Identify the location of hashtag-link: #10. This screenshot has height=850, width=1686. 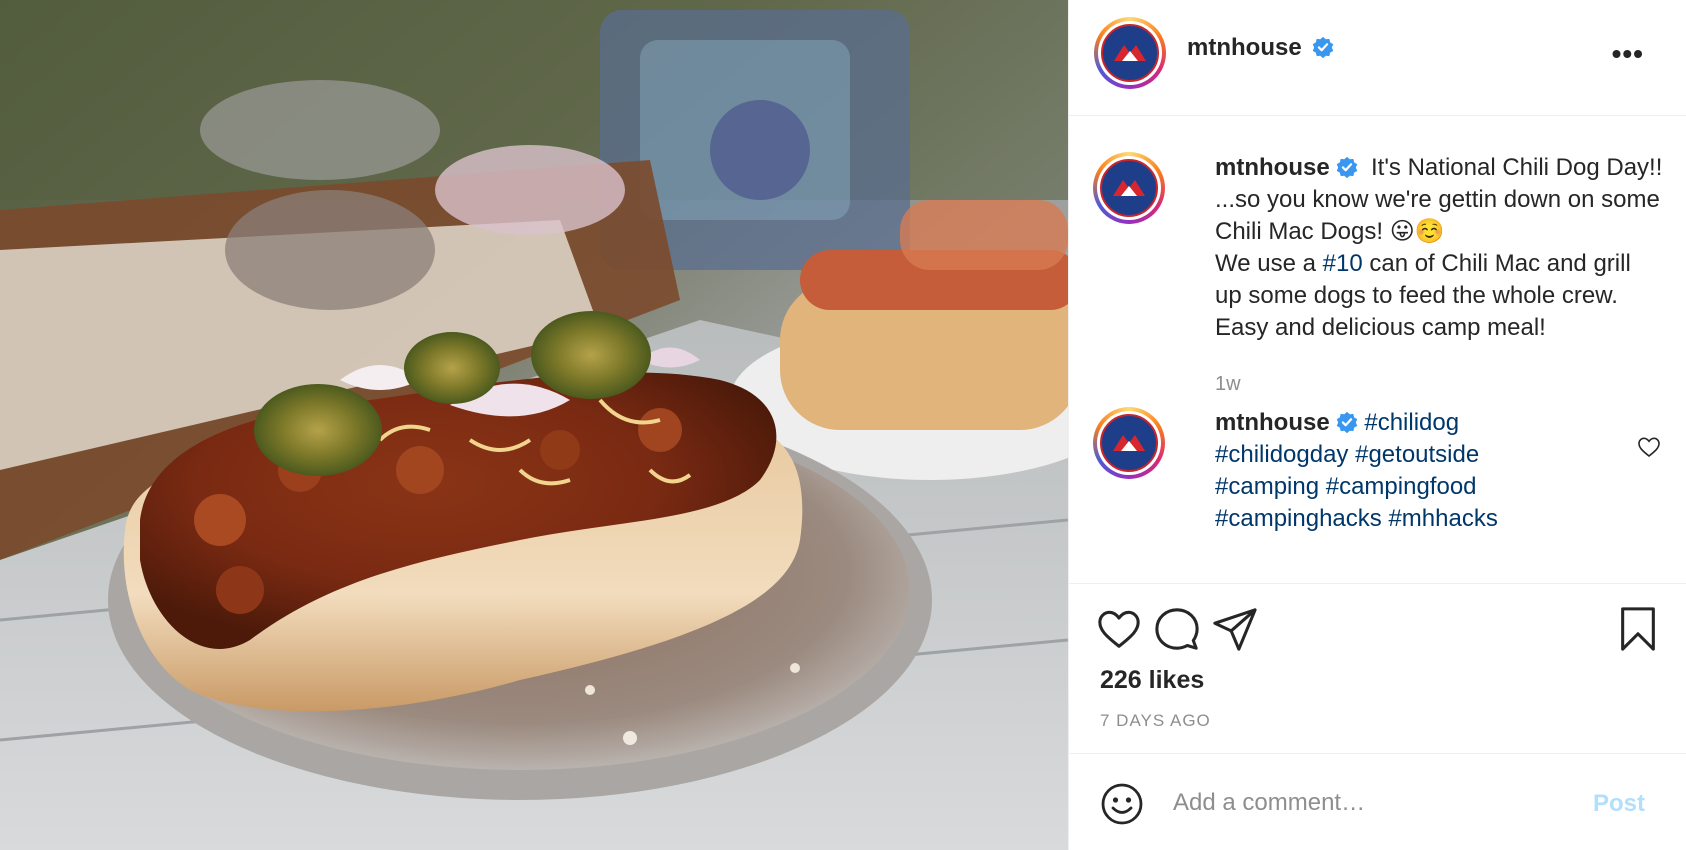
(1343, 263).